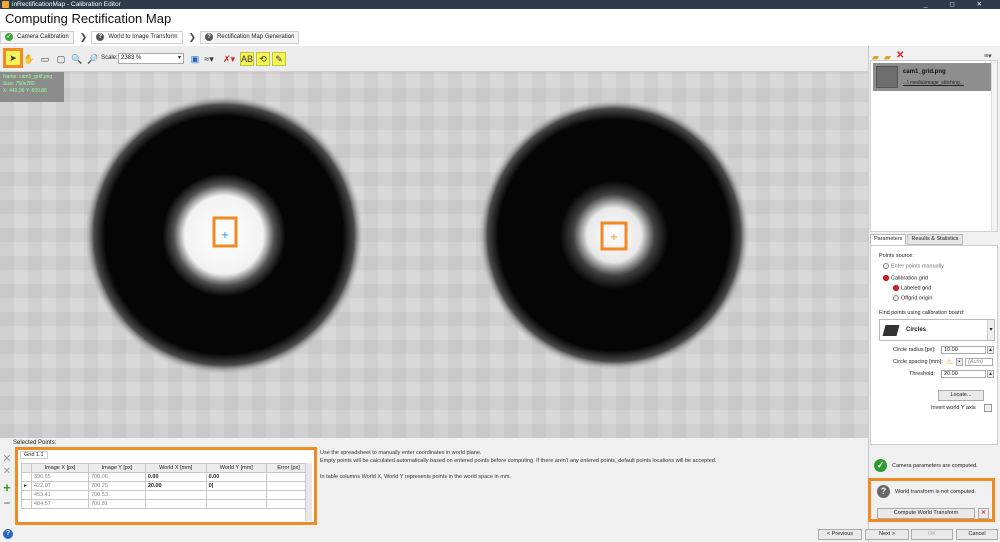  Describe the element at coordinates (25, 91) in the screenshot. I see `cursor-coords: X: 449.36 Y: 609.86` at that location.